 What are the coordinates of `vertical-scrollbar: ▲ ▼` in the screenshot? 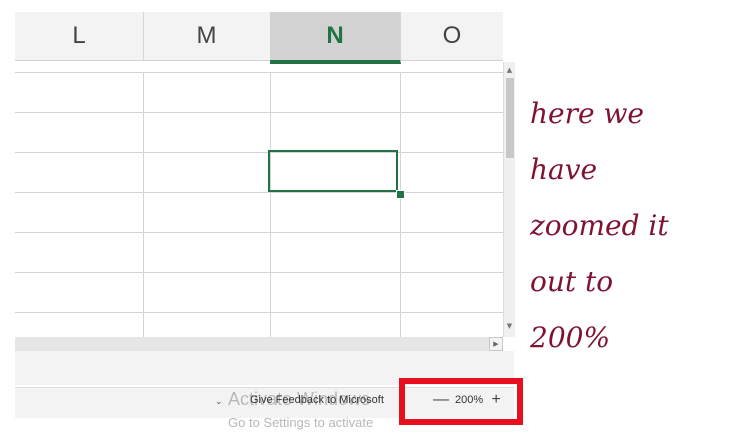 It's located at (509, 199).